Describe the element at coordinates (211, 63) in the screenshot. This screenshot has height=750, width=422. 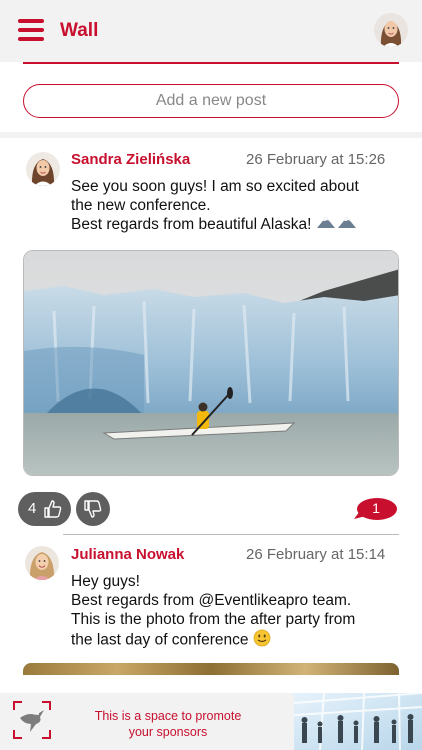
I see `header-divider` at that location.